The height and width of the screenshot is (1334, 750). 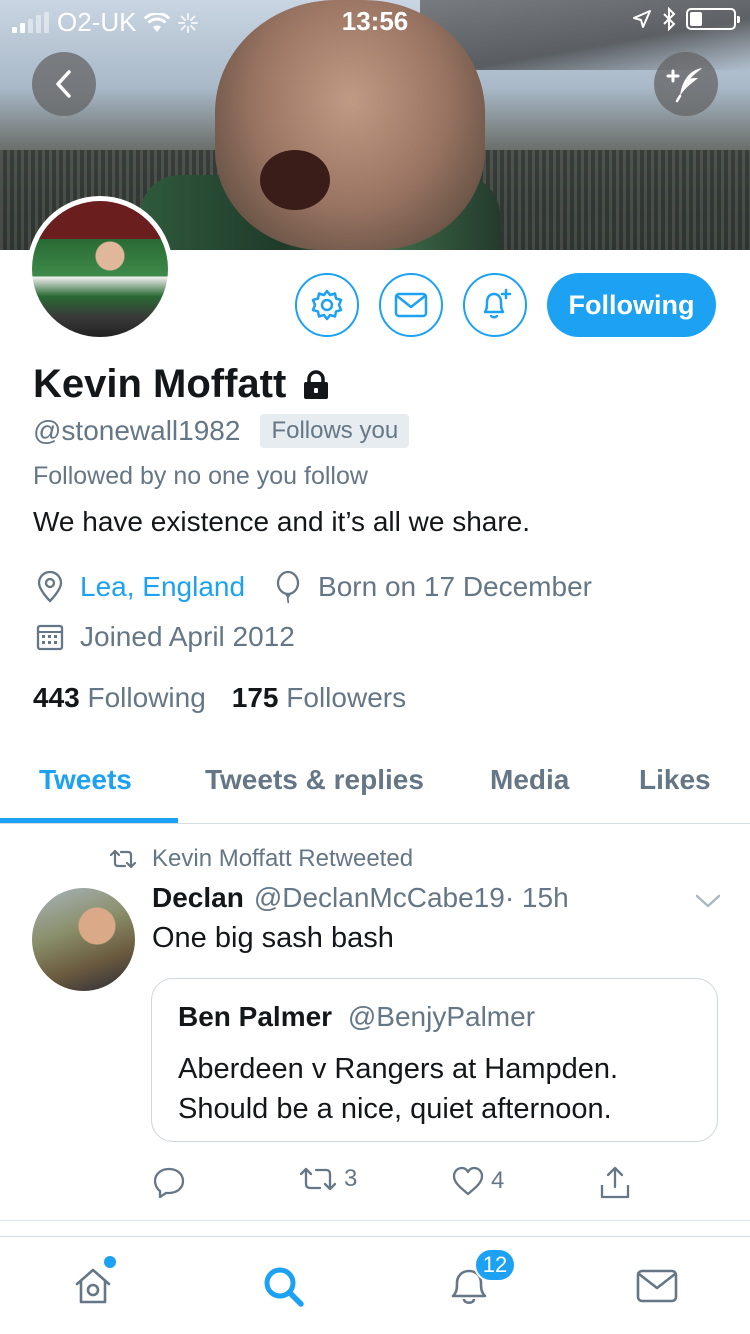 What do you see at coordinates (85, 780) in the screenshot?
I see `tab-tweets: Tweets` at bounding box center [85, 780].